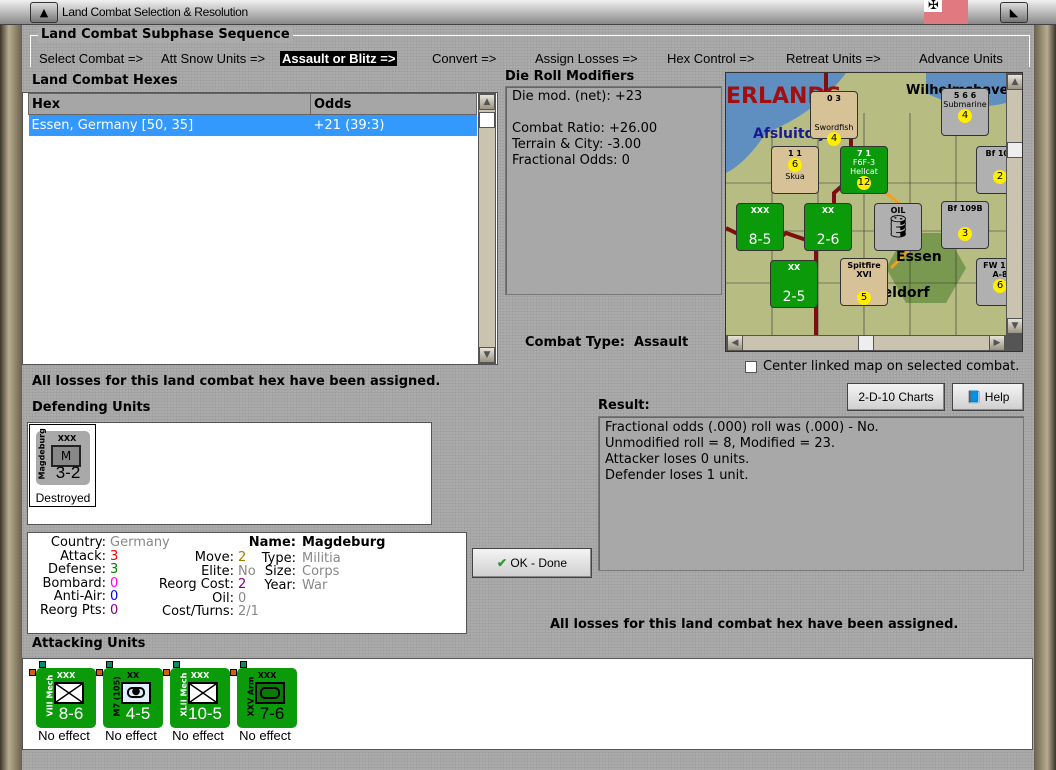 The width and height of the screenshot is (1056, 770). What do you see at coordinates (464, 58) in the screenshot?
I see `step-convert: Convert =>` at bounding box center [464, 58].